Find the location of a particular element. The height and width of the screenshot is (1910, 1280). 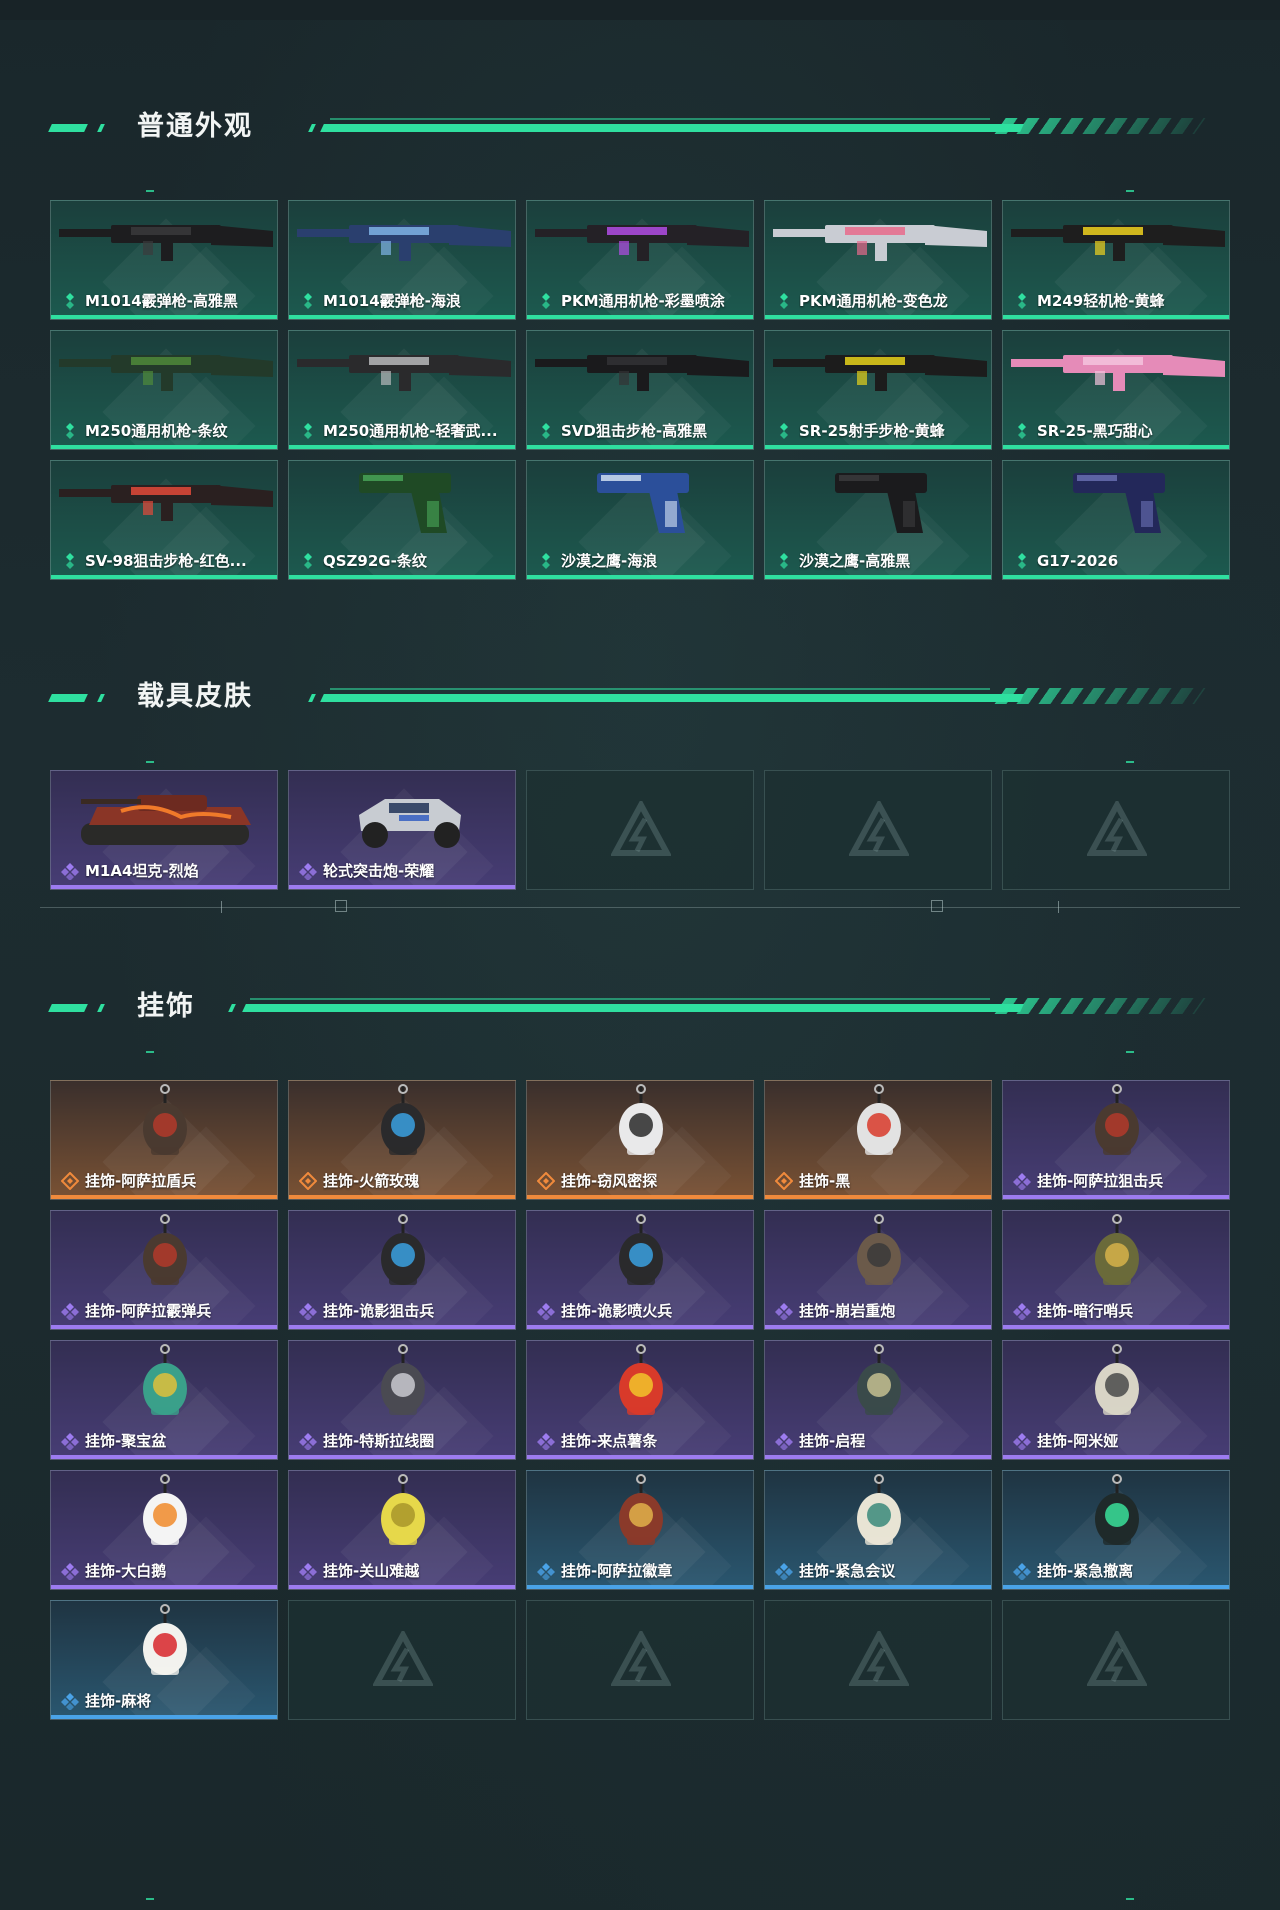

top-bar is located at coordinates (640, 10).